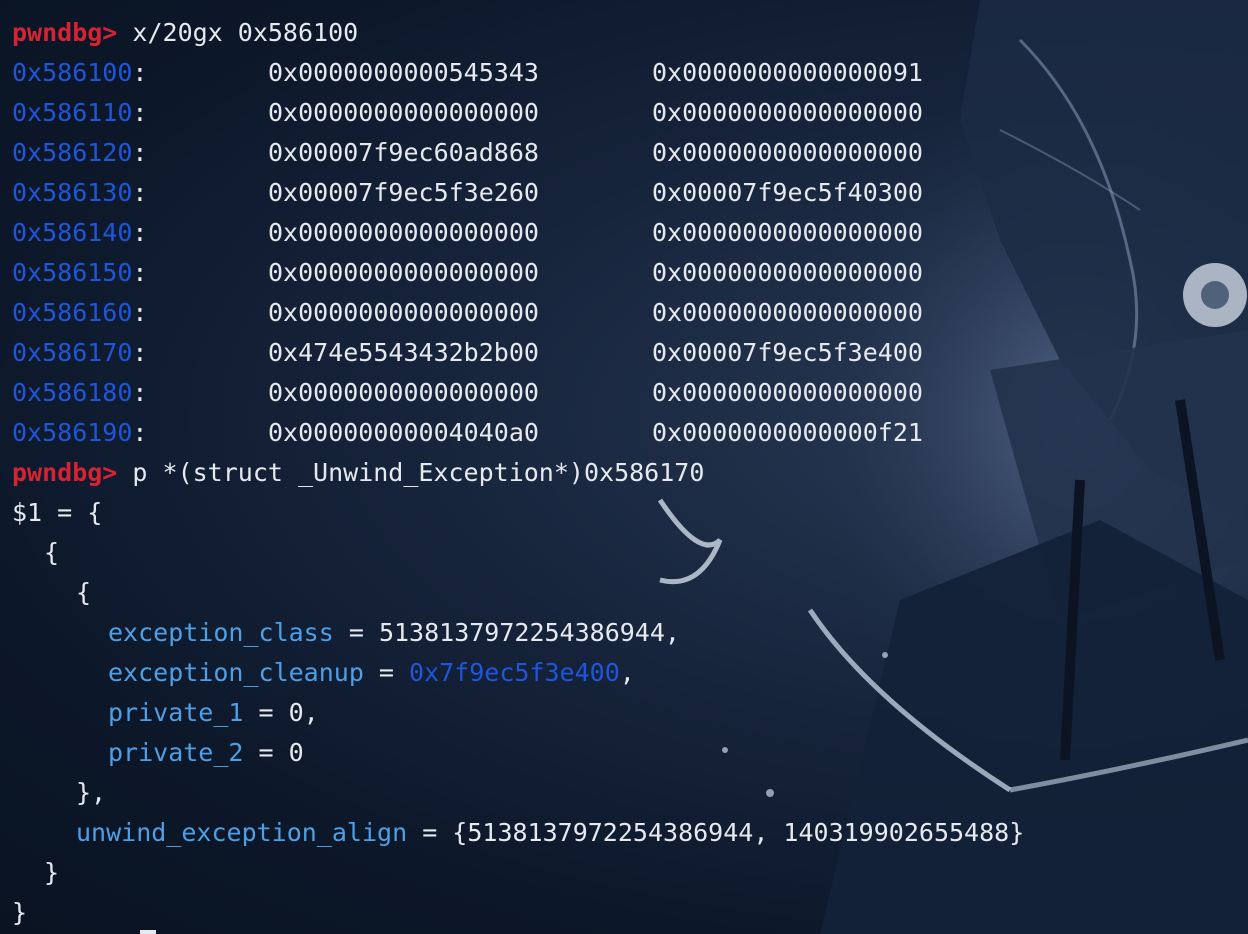  Describe the element at coordinates (236, 672) in the screenshot. I see `field-name: exception_cleanup` at that location.